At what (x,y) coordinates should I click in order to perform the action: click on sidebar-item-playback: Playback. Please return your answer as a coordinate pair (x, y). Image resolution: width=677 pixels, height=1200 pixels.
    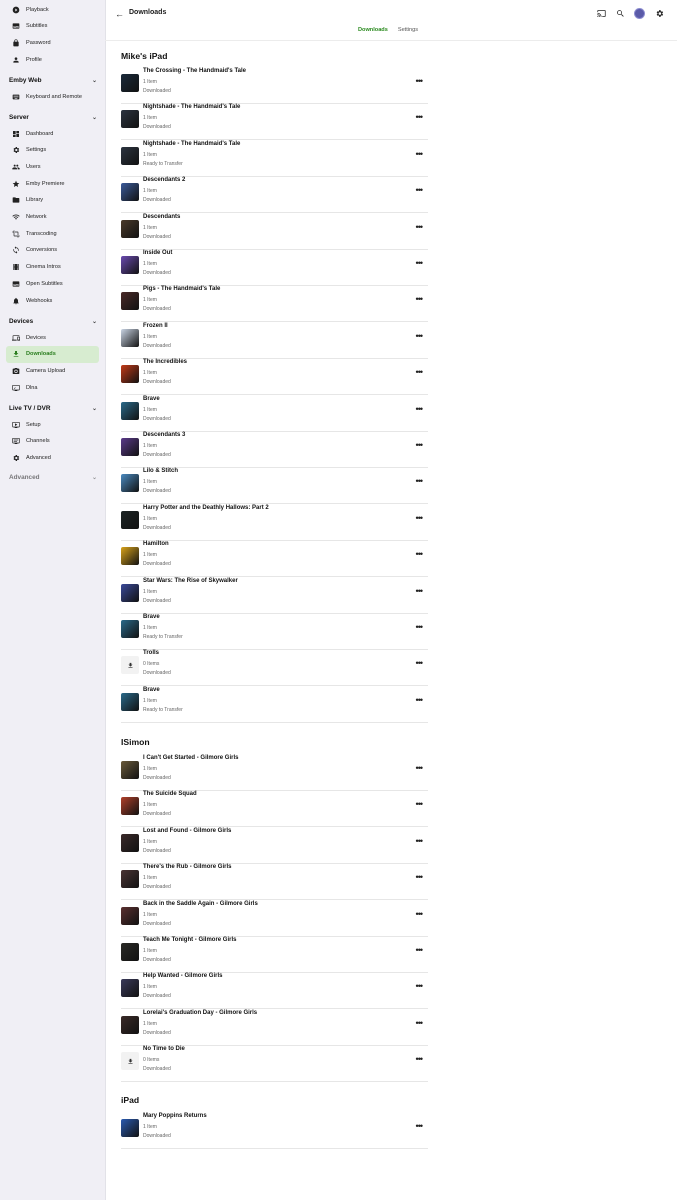
    Looking at the image, I should click on (52, 9).